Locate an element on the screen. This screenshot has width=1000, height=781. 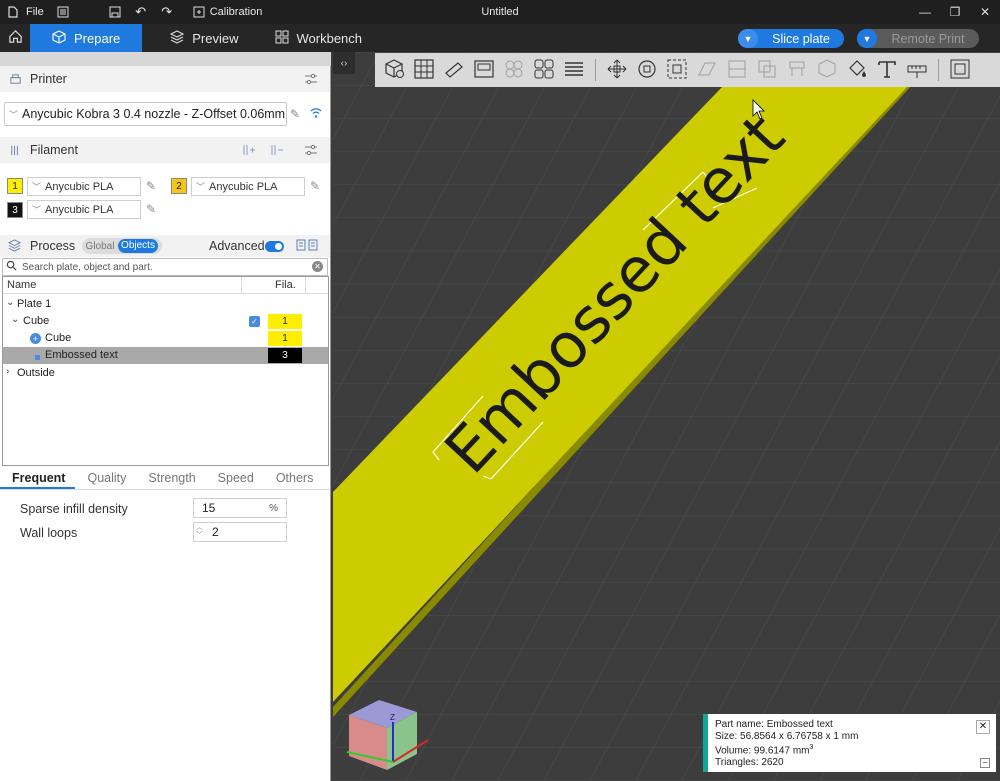
tab-workbench: Workbench is located at coordinates (319, 38).